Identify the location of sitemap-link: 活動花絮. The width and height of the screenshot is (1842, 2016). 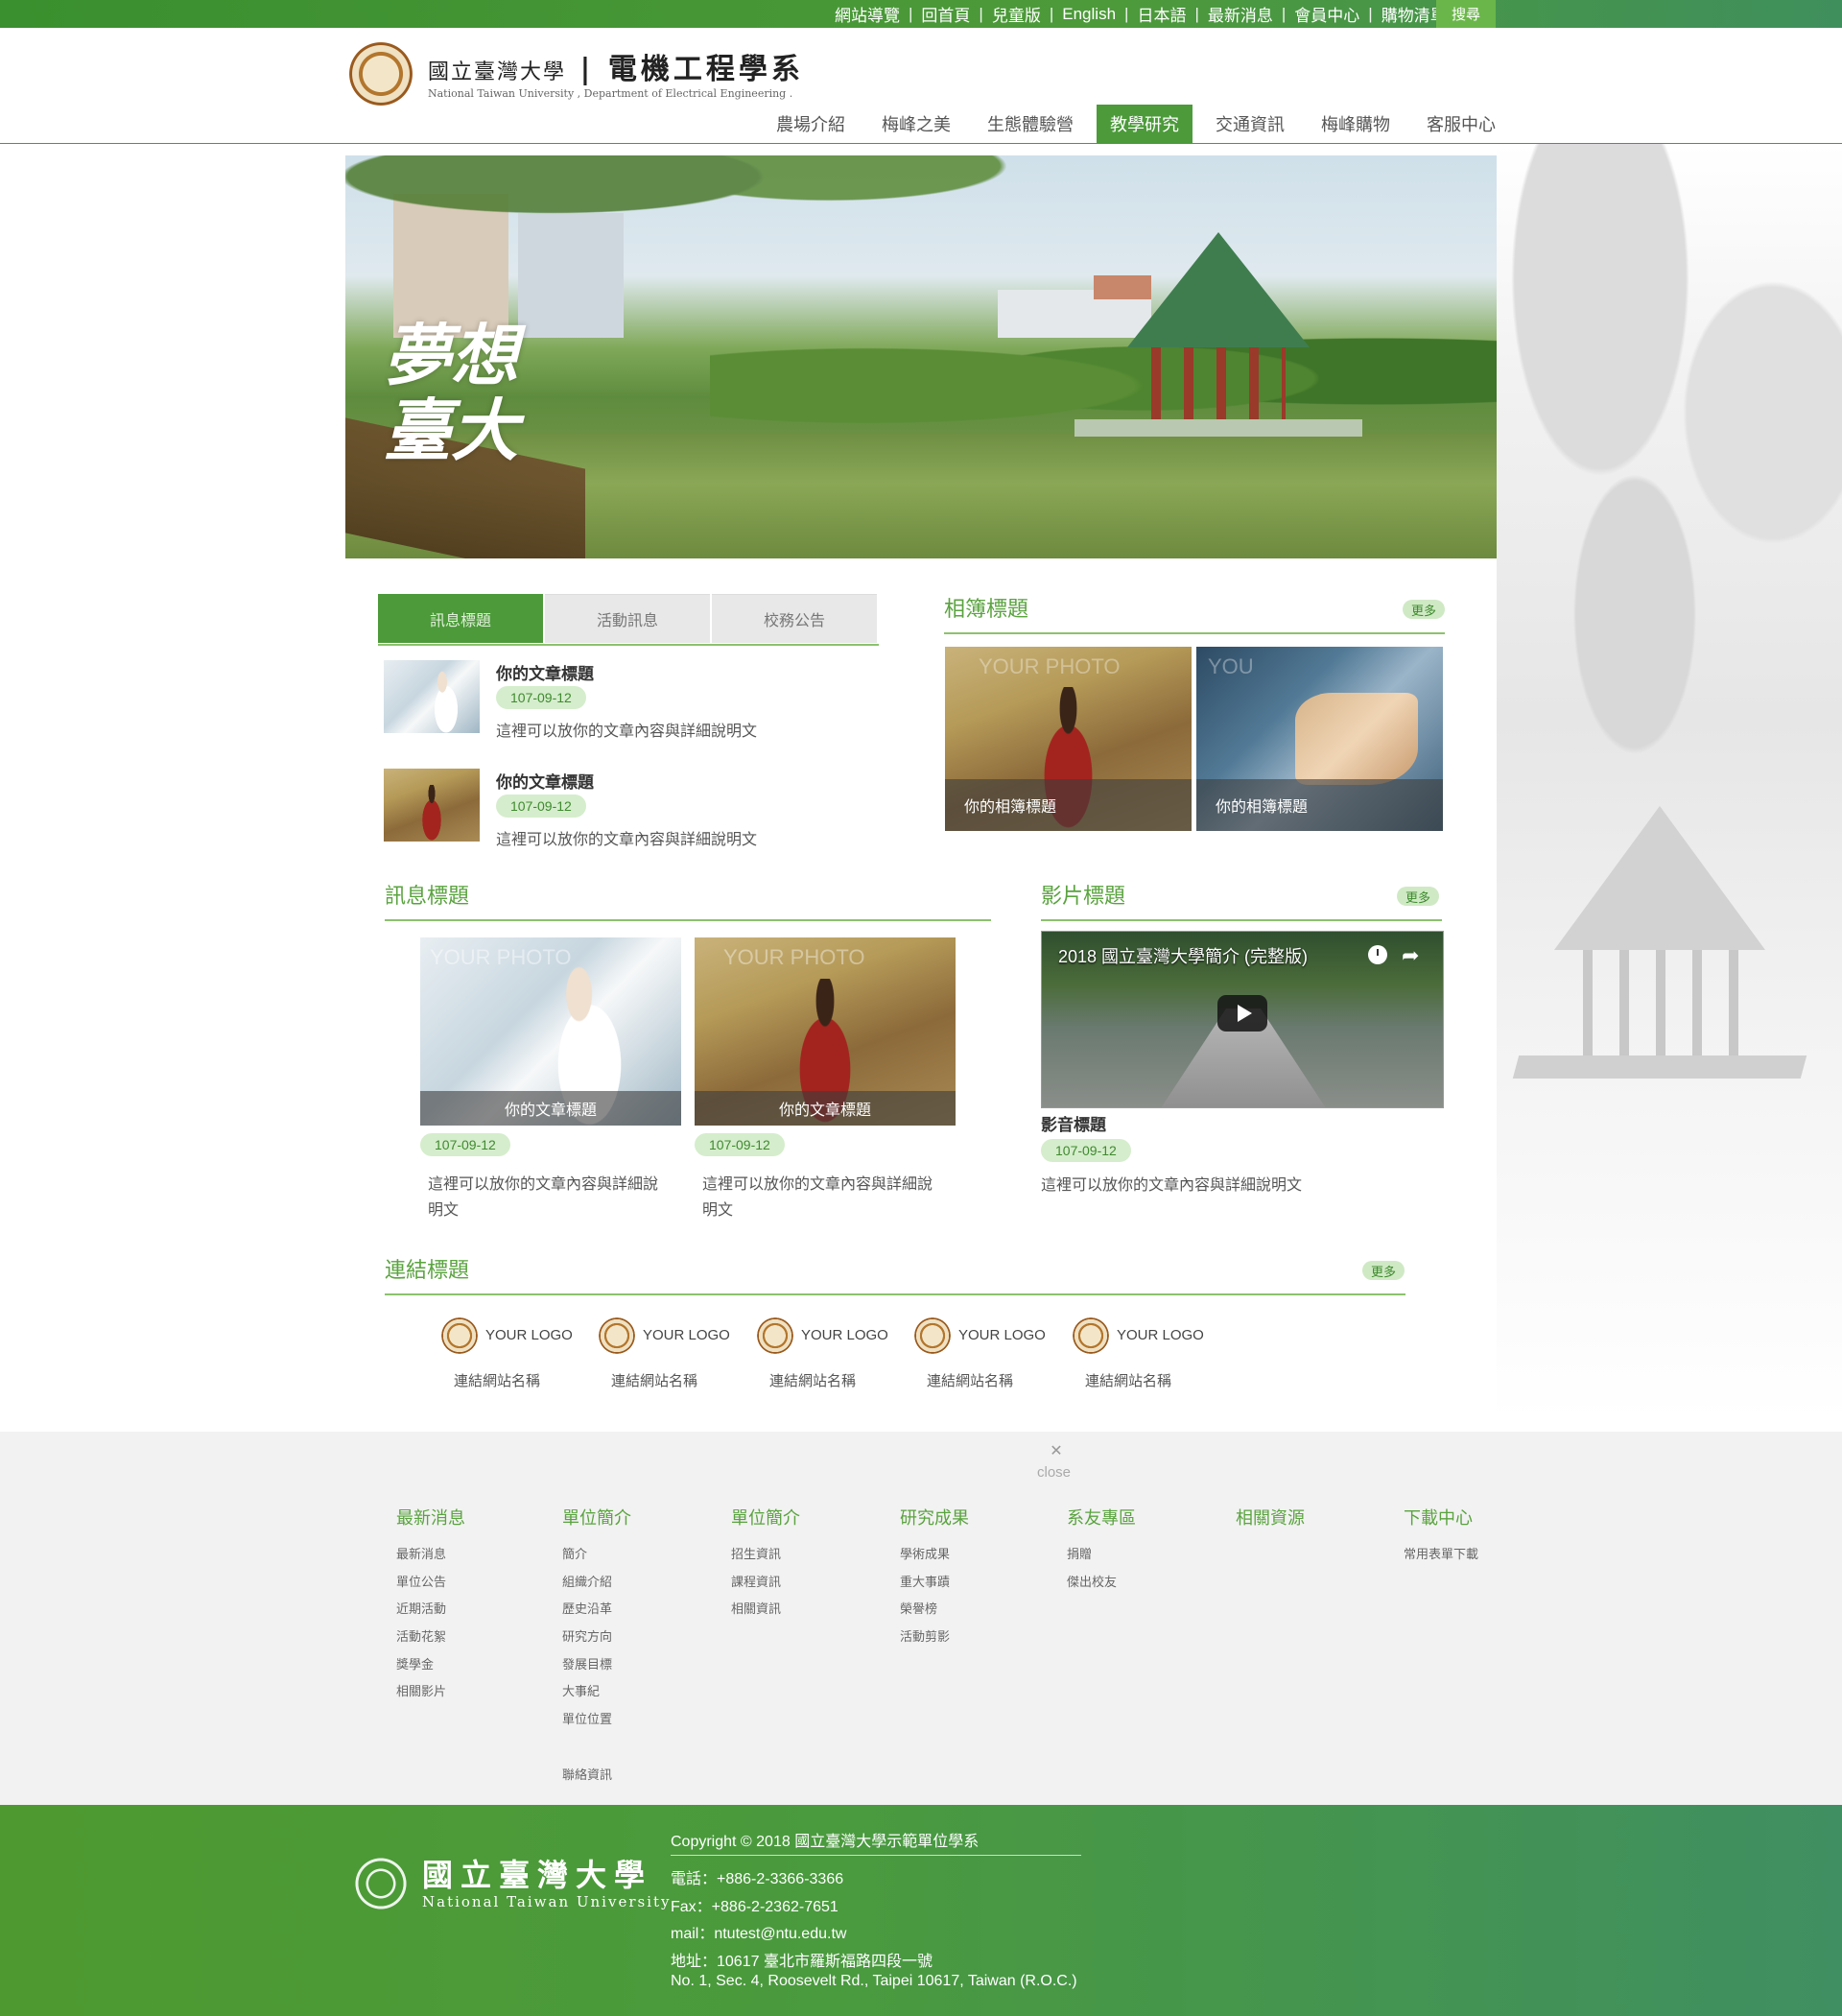
(430, 1637).